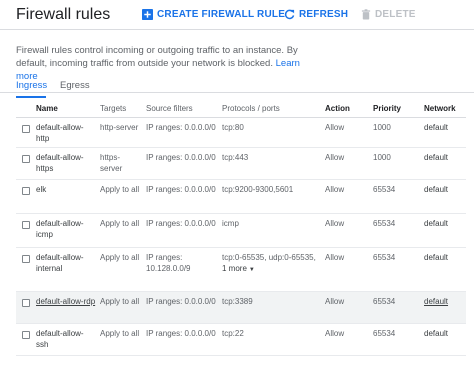  Describe the element at coordinates (168, 263) in the screenshot. I see `rule-source-filters: IP ranges: 10.128.0.0/9` at that location.